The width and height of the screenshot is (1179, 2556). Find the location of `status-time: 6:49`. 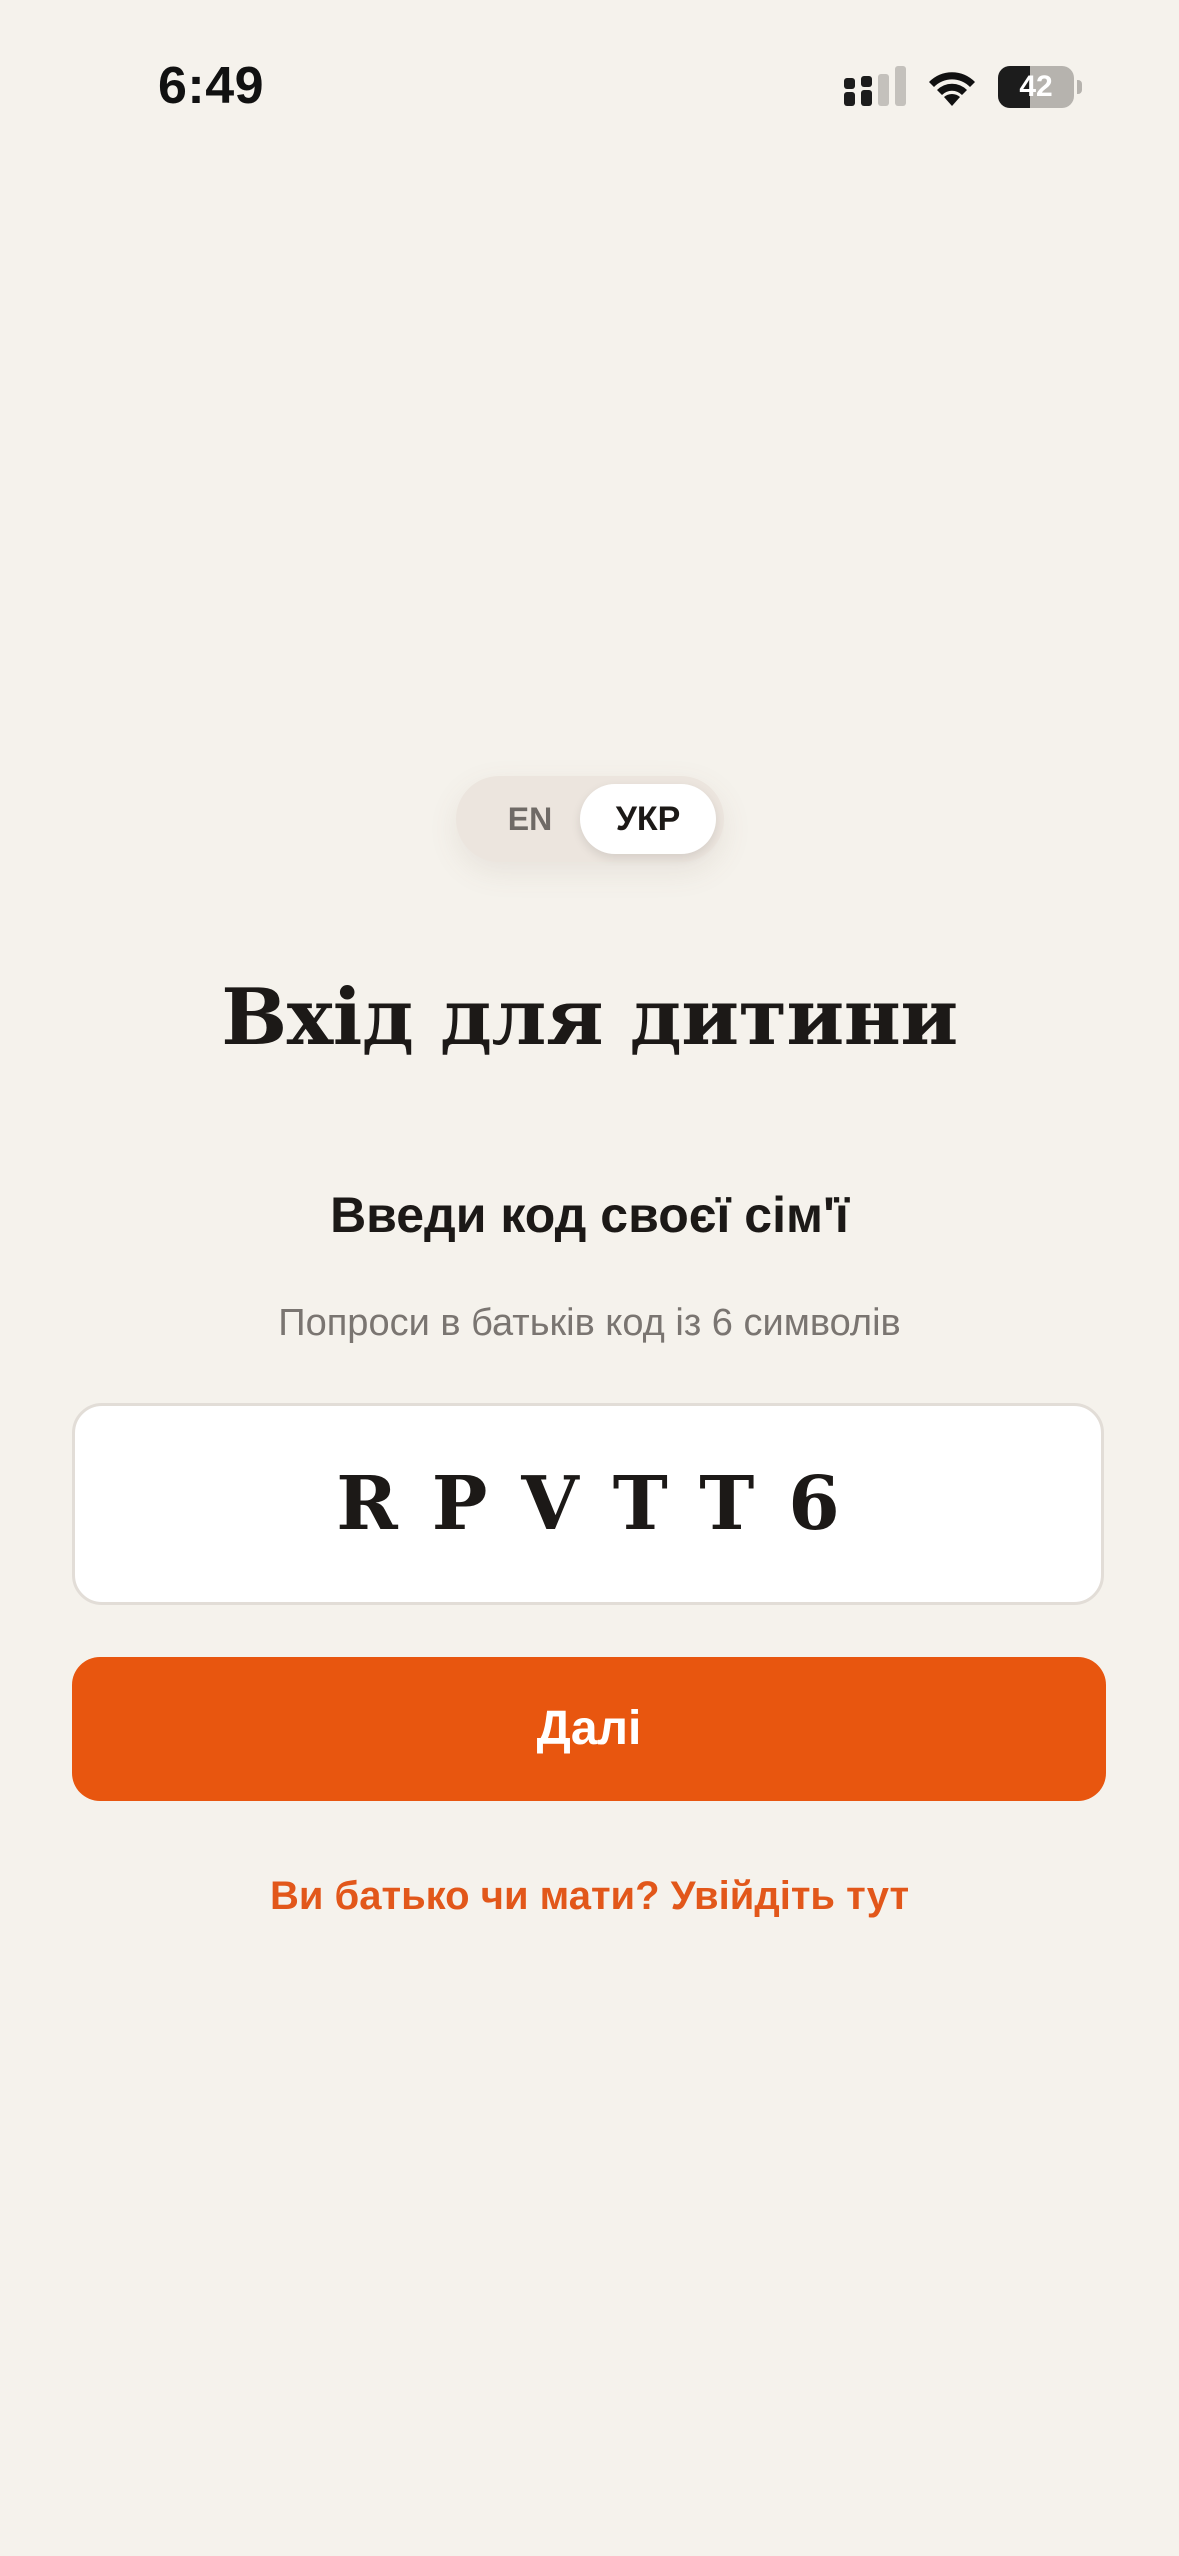

status-time: 6:49 is located at coordinates (211, 86).